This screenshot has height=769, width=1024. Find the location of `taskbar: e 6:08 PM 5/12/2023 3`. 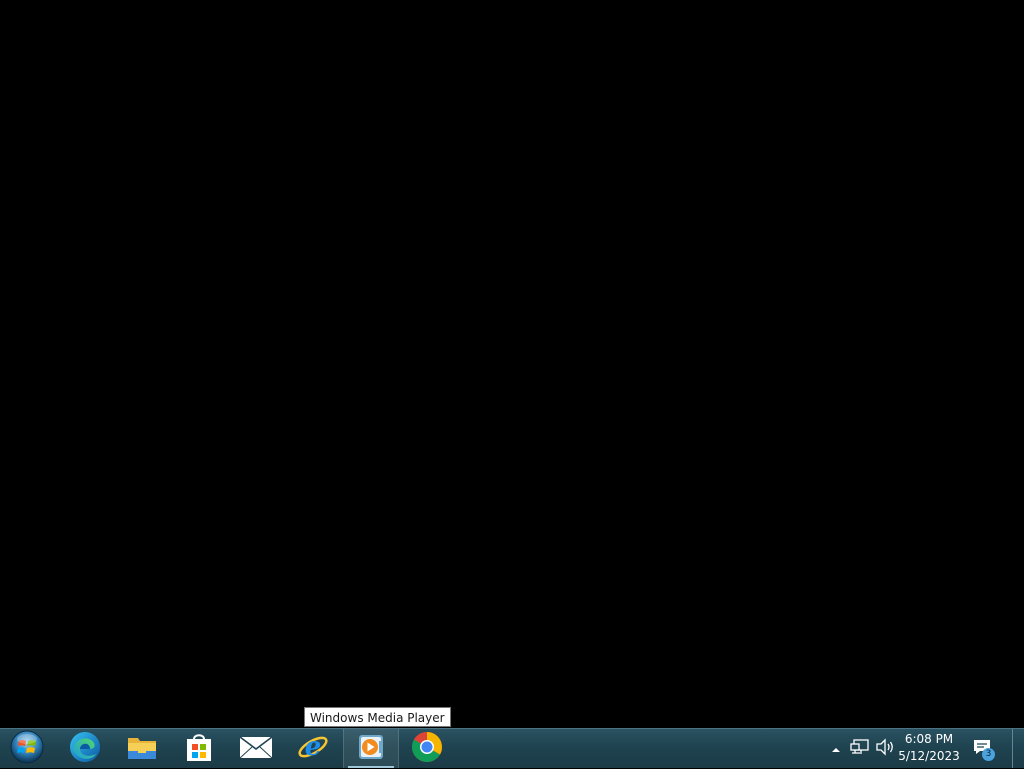

taskbar: e 6:08 PM 5/12/2023 3 is located at coordinates (512, 748).